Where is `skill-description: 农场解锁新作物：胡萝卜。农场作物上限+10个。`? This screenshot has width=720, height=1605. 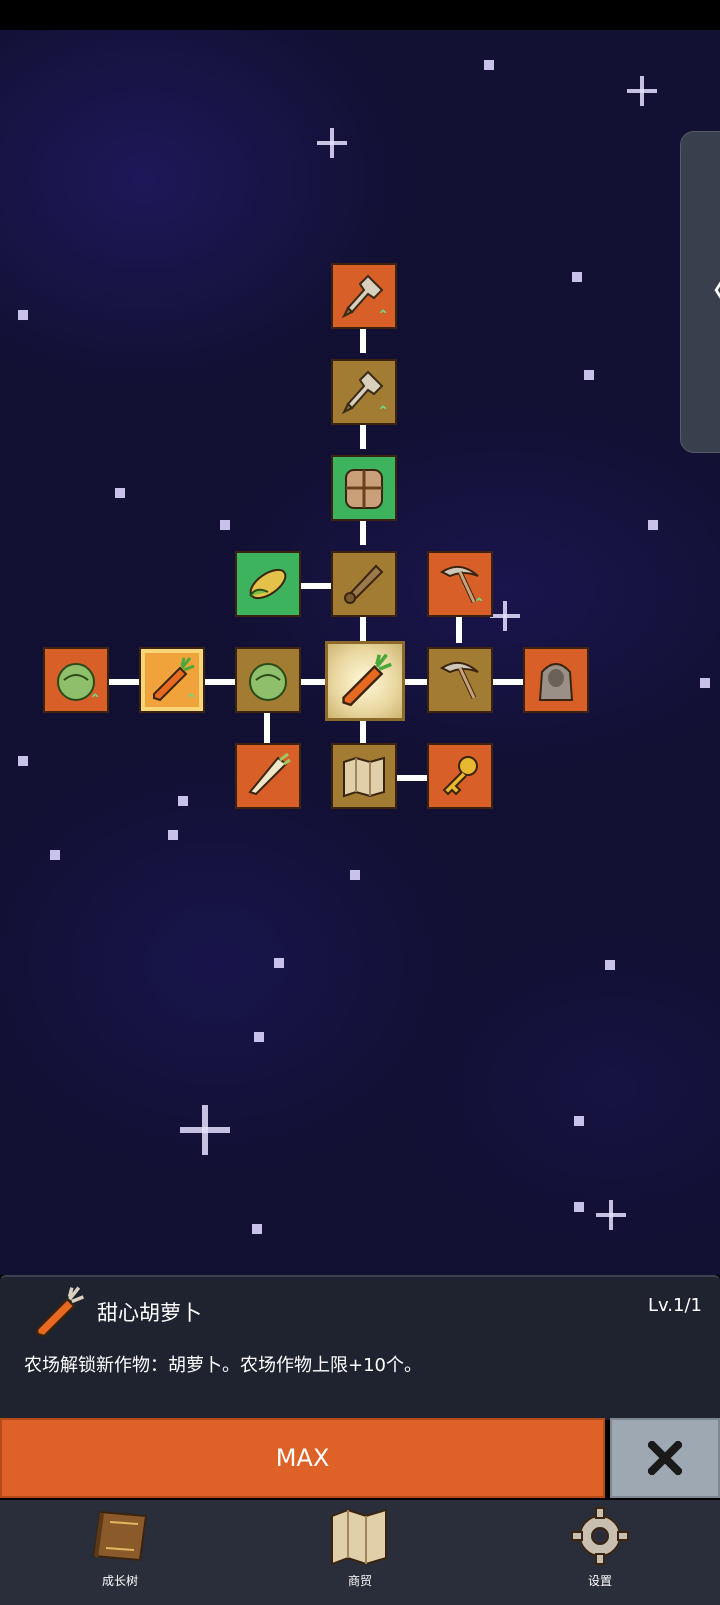 skill-description: 农场解锁新作物：胡萝卜。农场作物上限+10个。 is located at coordinates (223, 1365).